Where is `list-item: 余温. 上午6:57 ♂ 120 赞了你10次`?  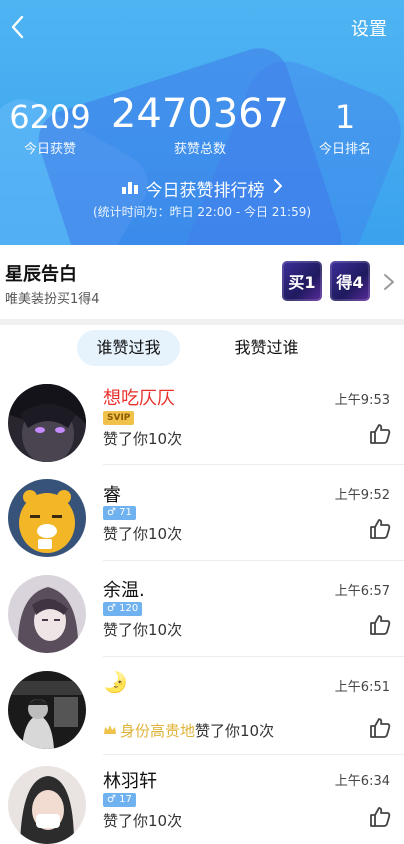
list-item: 余温. 上午6:57 ♂ 120 赞了你10次 is located at coordinates (202, 613).